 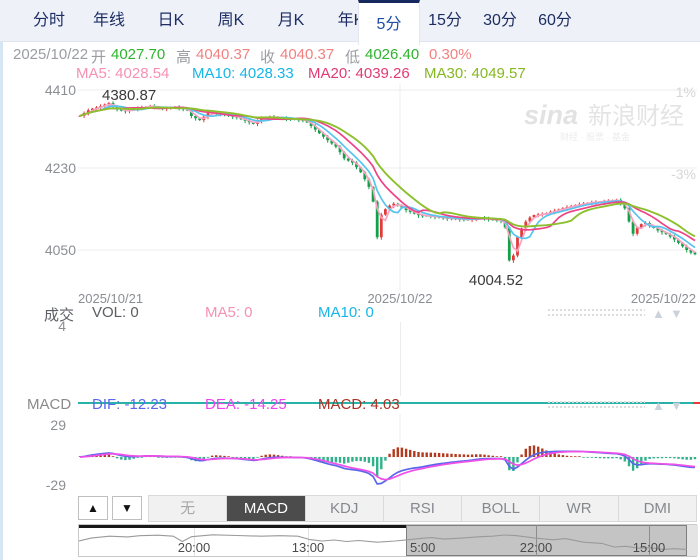 I want to click on indicator-tabbar: 无 MACD KDJ RSI BOLL WR DMI, so click(x=422, y=508).